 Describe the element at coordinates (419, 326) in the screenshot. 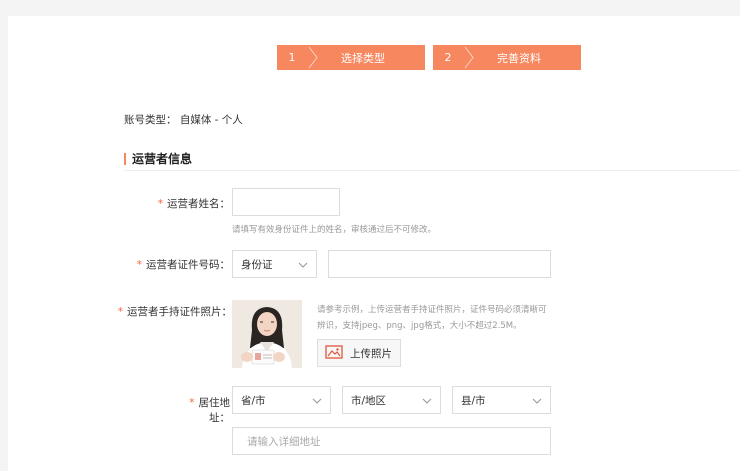

I see `id-photo-hint-line-2: 辨识，支持jpeg、png、jpg格式，大小不超过2.5M。` at that location.